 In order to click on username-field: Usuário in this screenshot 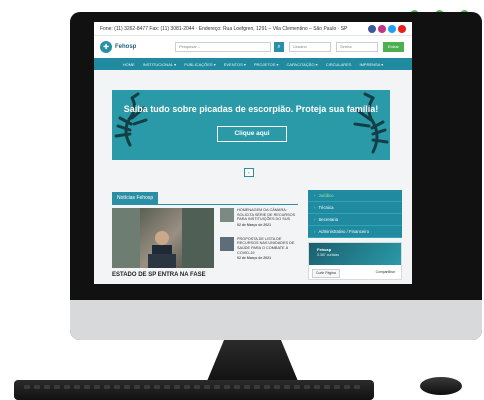, I will do `click(310, 47)`.